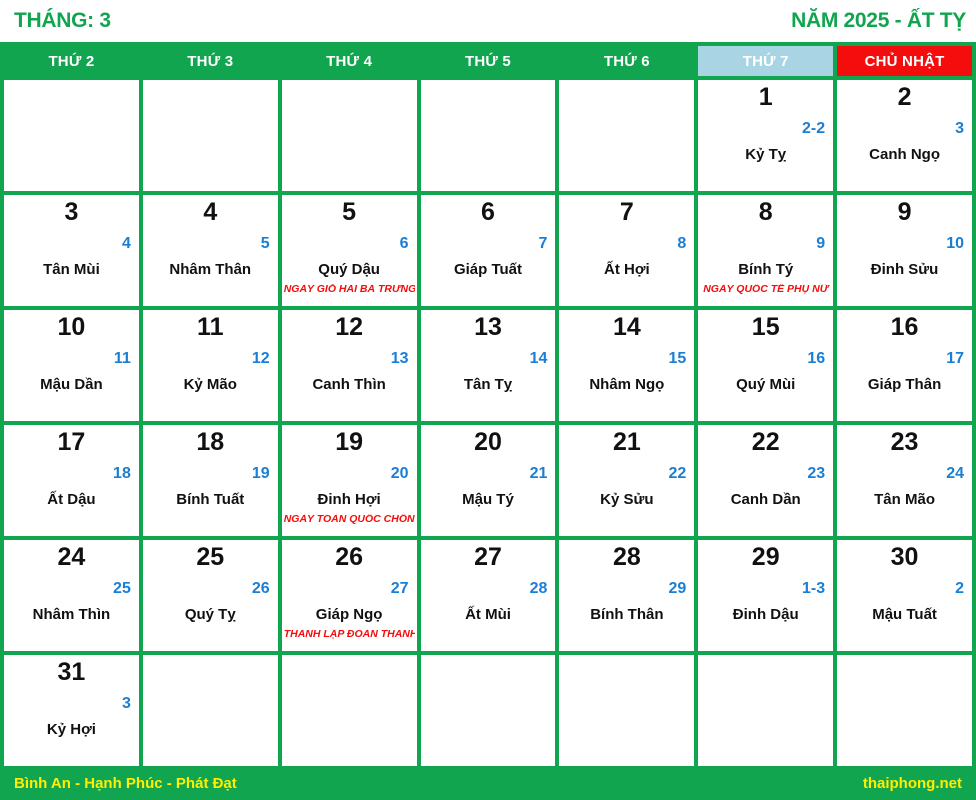 The width and height of the screenshot is (976, 800). I want to click on day-cell-6: 6 7 Giáp Tuất, so click(488, 250).